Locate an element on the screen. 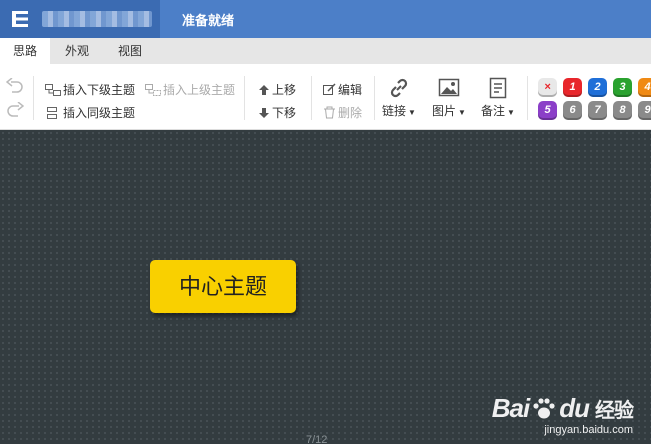 The height and width of the screenshot is (444, 651). status-text: 准备就绪 is located at coordinates (208, 20).